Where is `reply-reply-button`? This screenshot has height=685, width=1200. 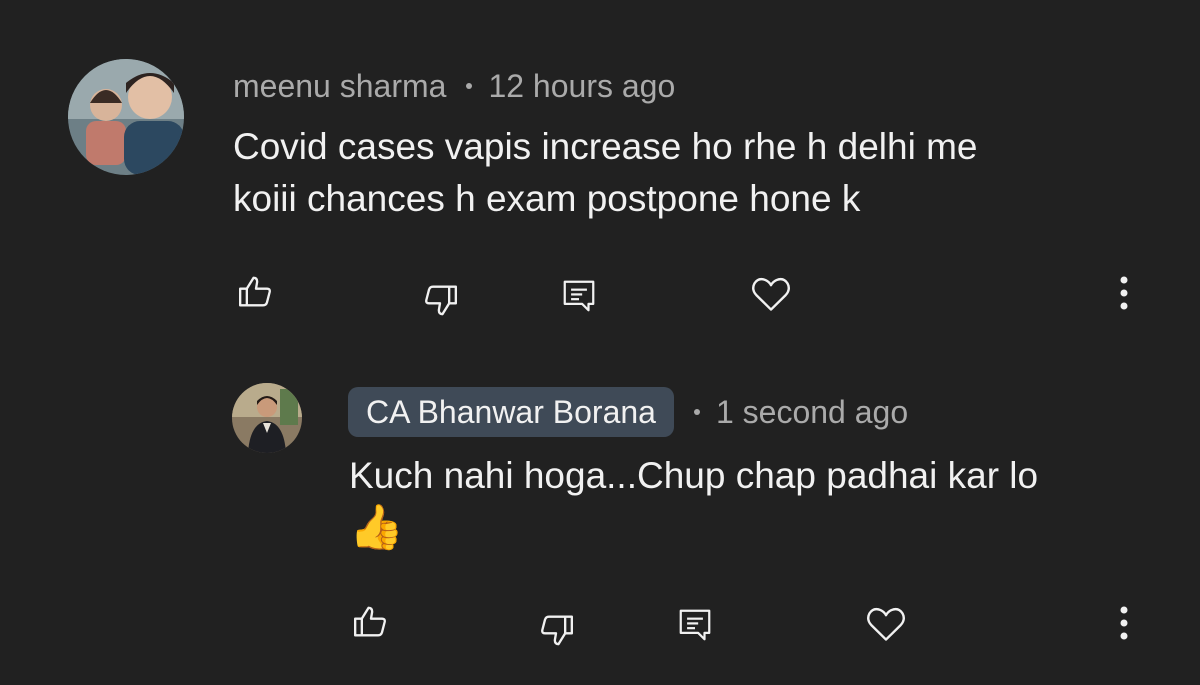 reply-reply-button is located at coordinates (695, 625).